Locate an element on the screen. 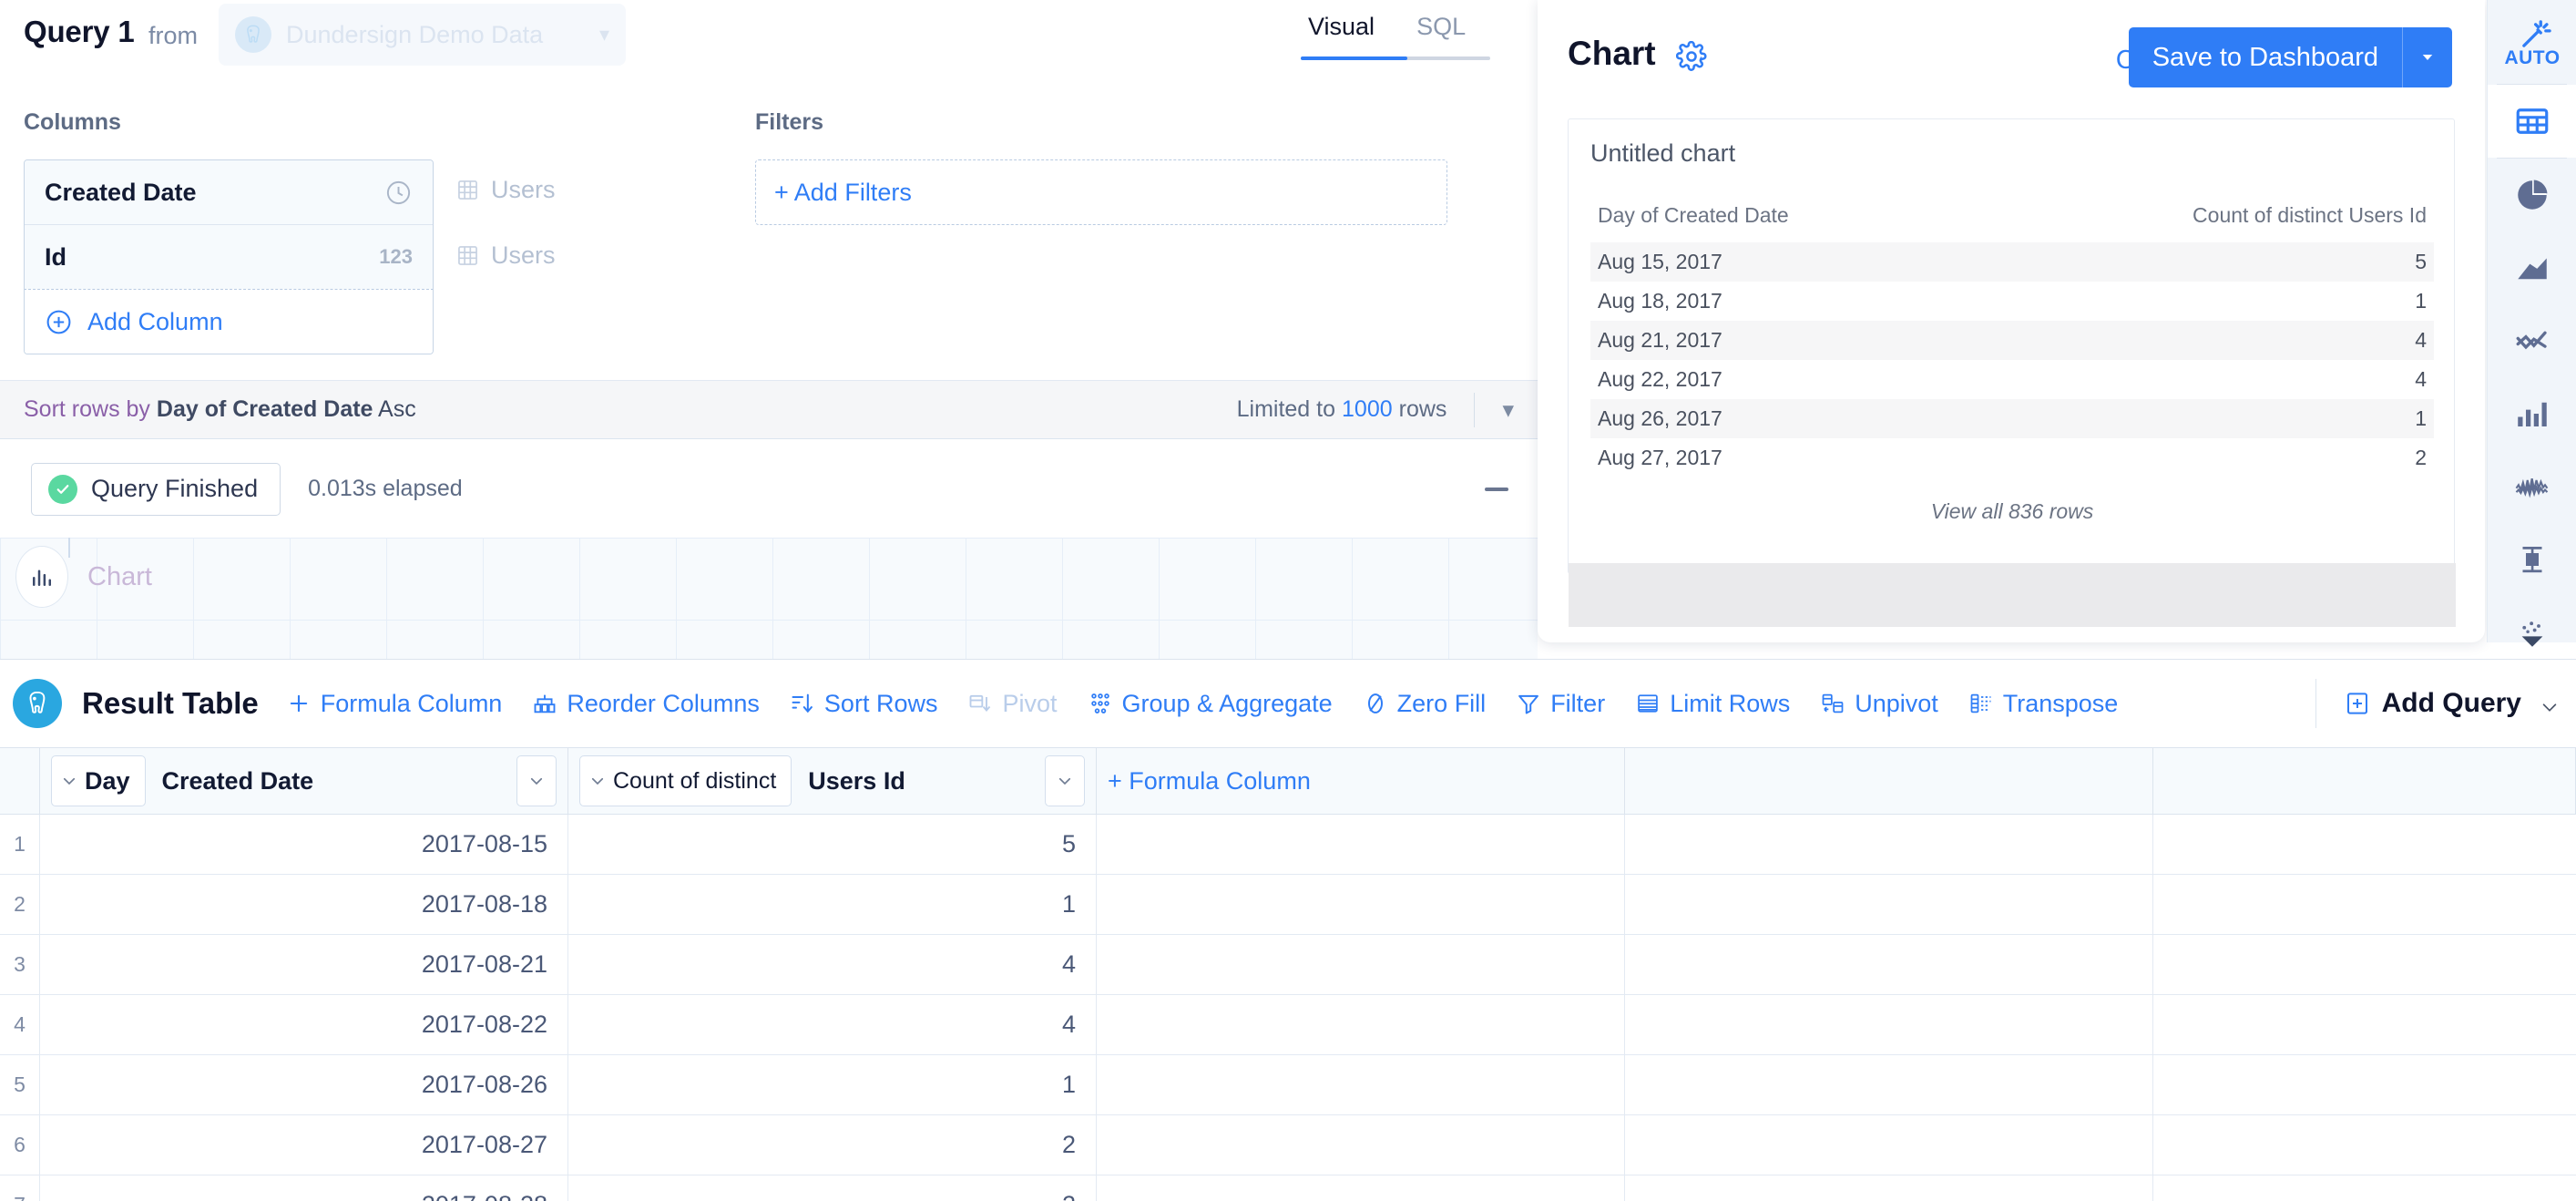  action-group-aggregate: Group & Aggregate is located at coordinates (1210, 704).